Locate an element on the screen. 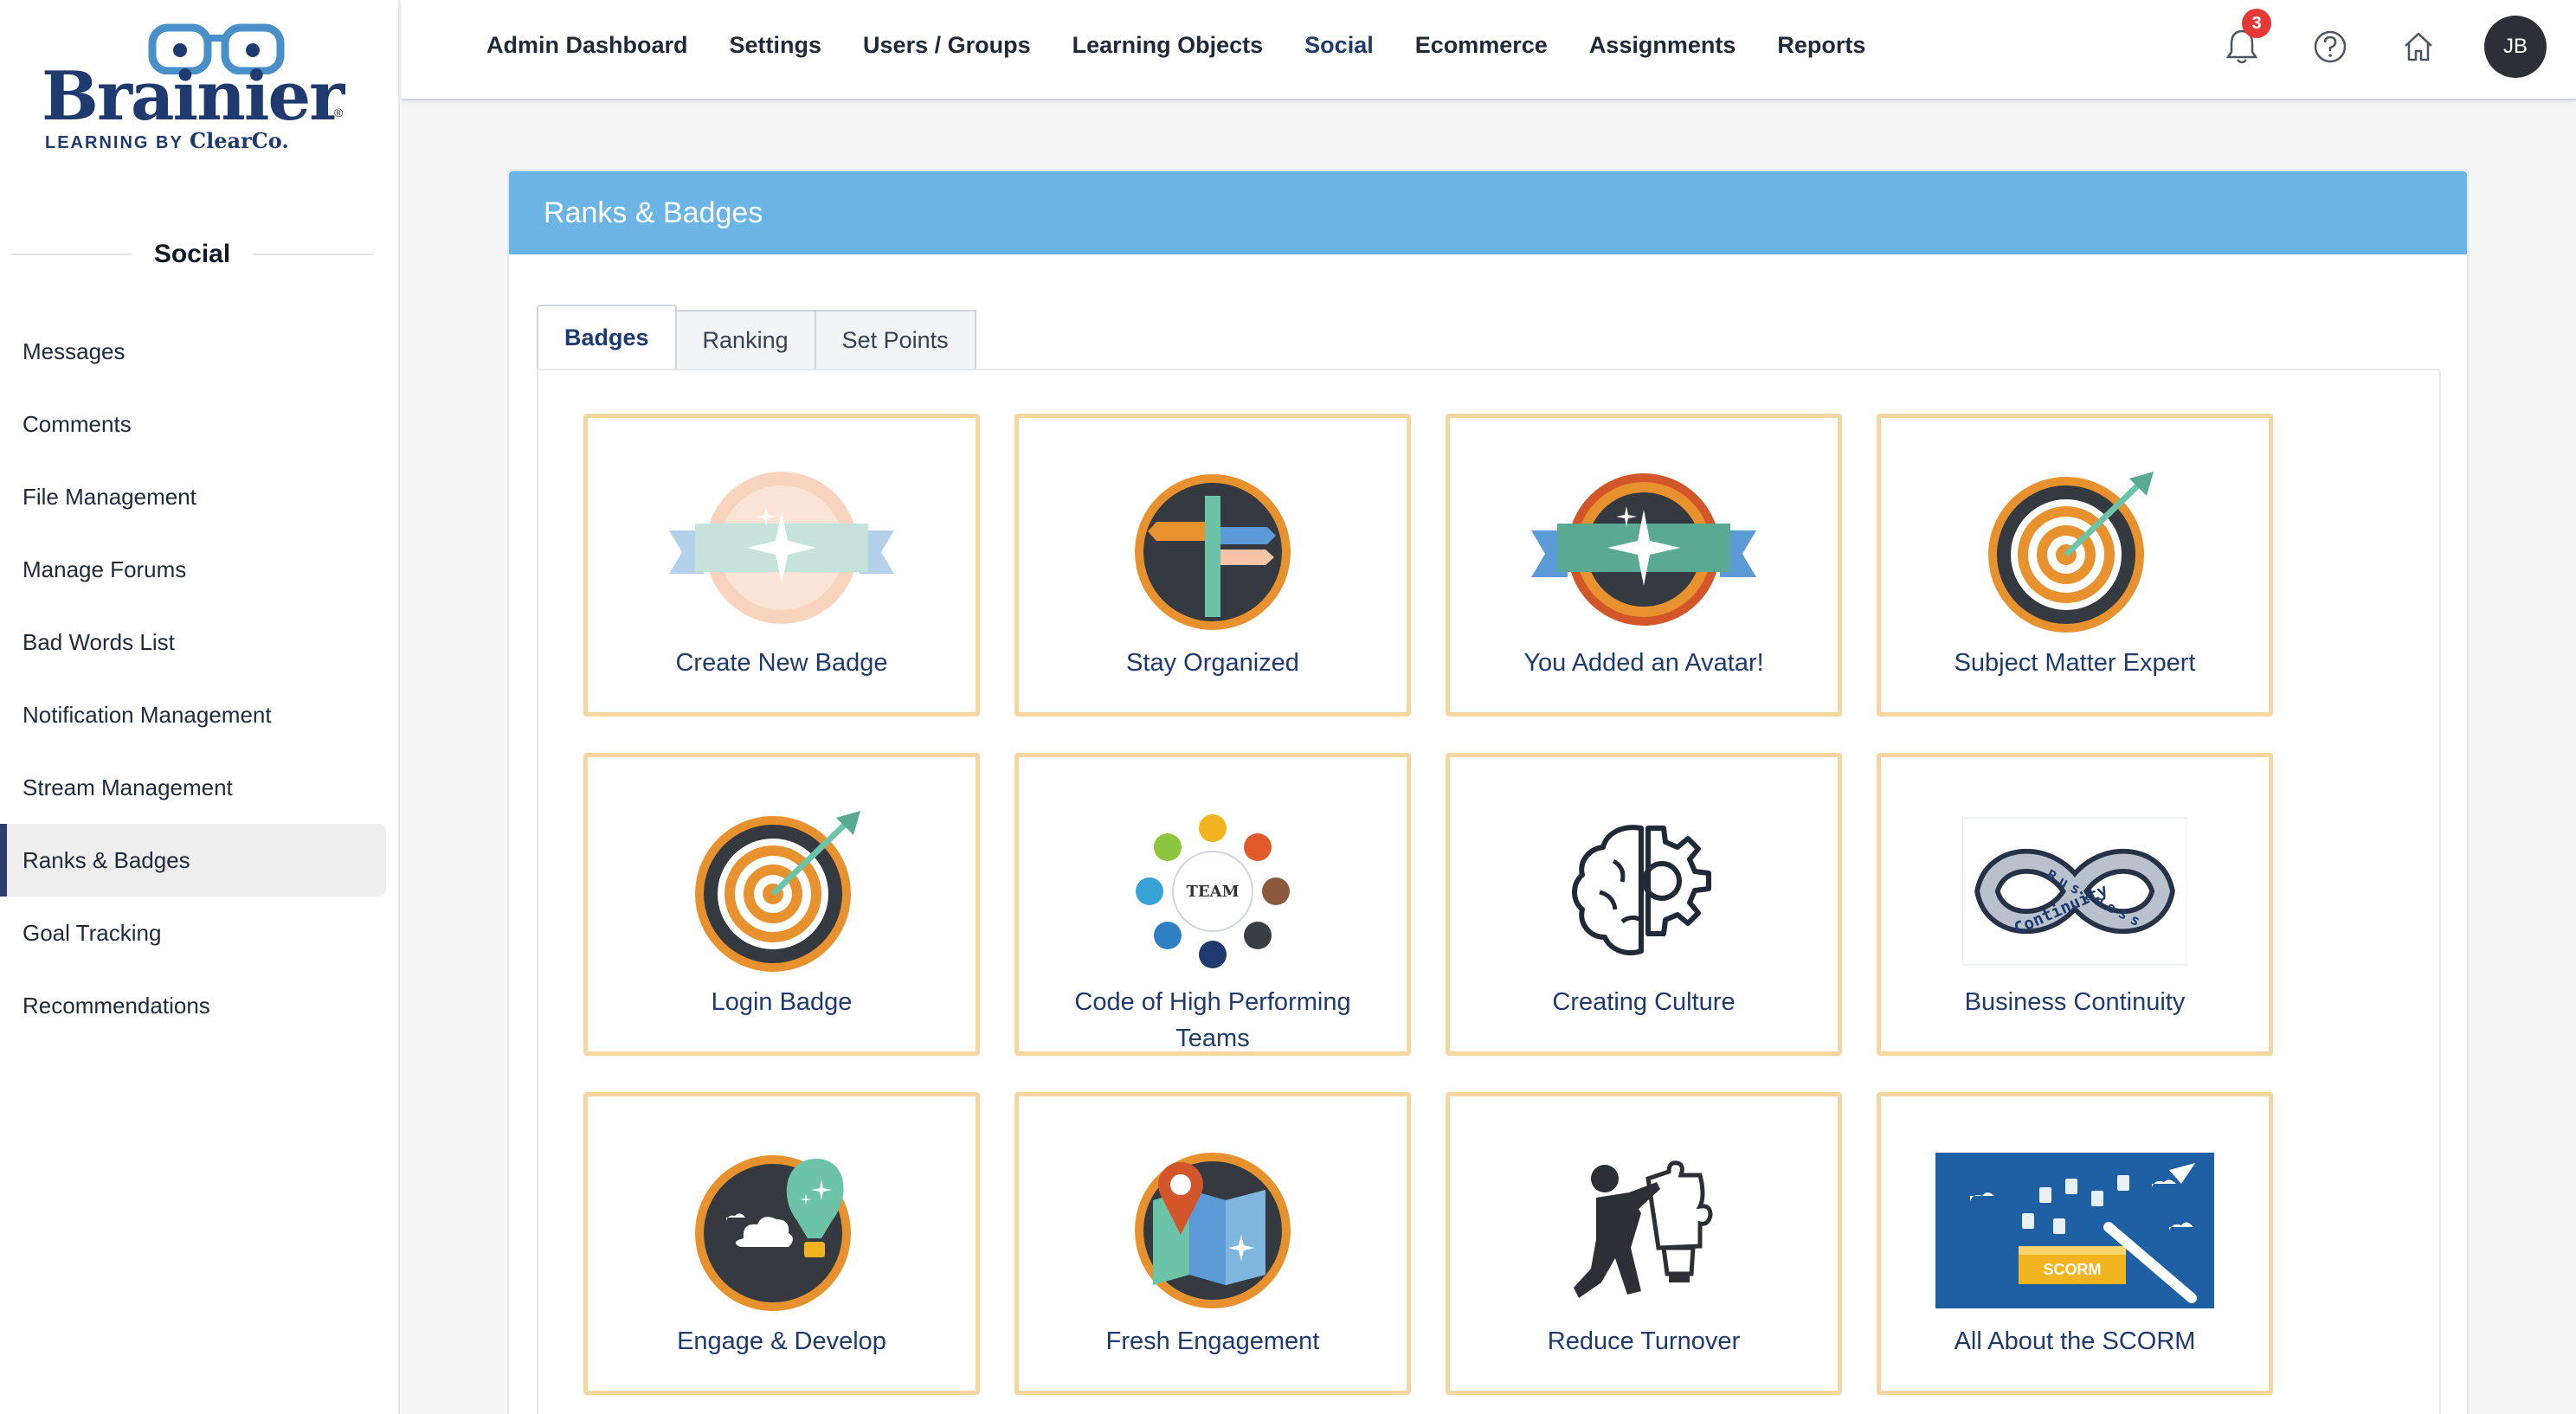  nav-users-groups: Users / Groups is located at coordinates (947, 45).